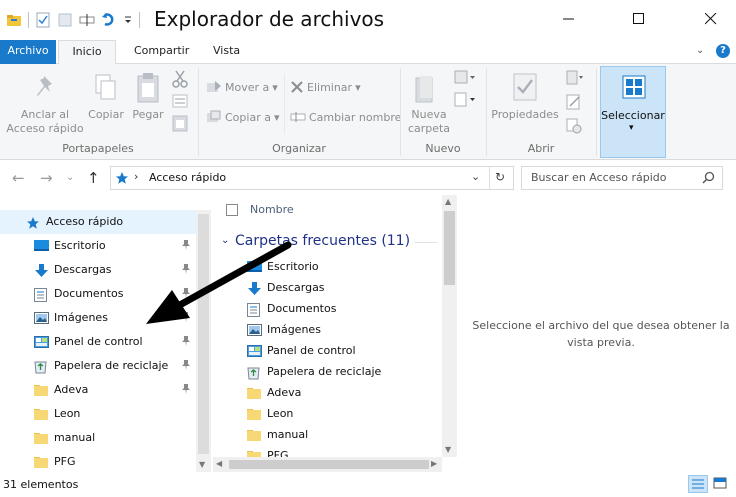  What do you see at coordinates (475, 176) in the screenshot?
I see `address-dropdown-icon: ⌄` at bounding box center [475, 176].